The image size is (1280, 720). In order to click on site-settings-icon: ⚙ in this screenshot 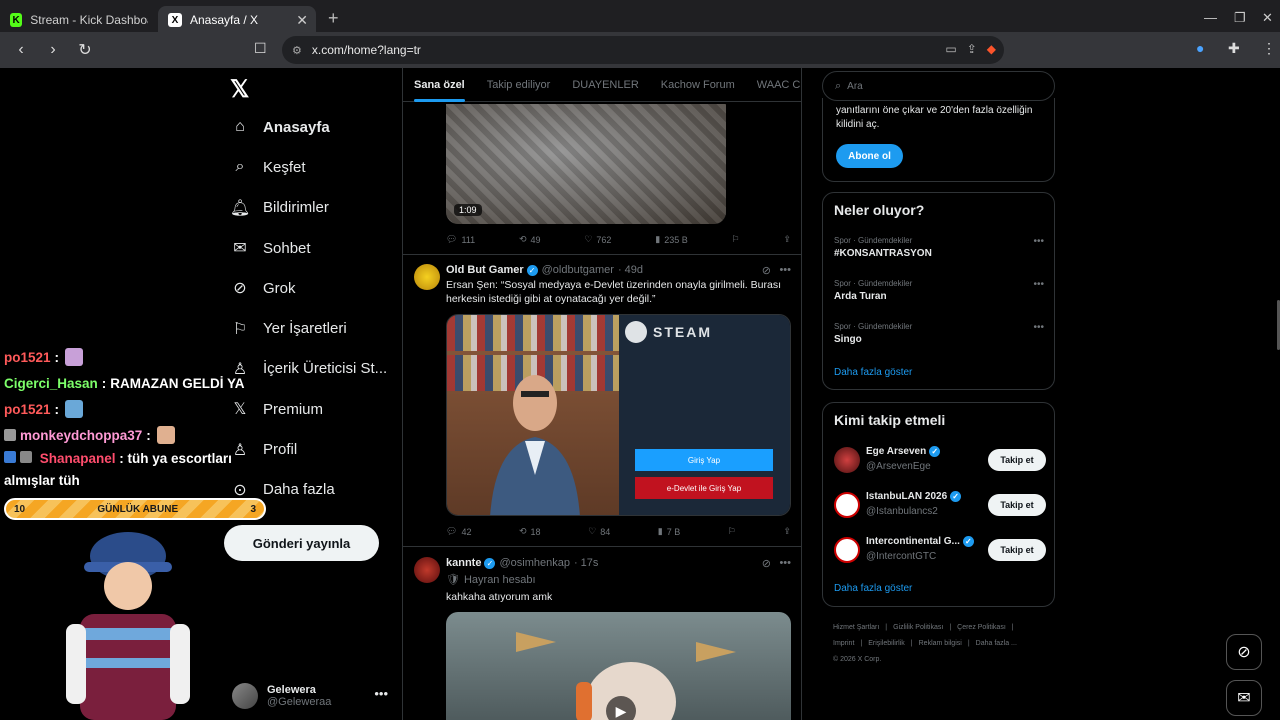, I will do `click(297, 50)`.